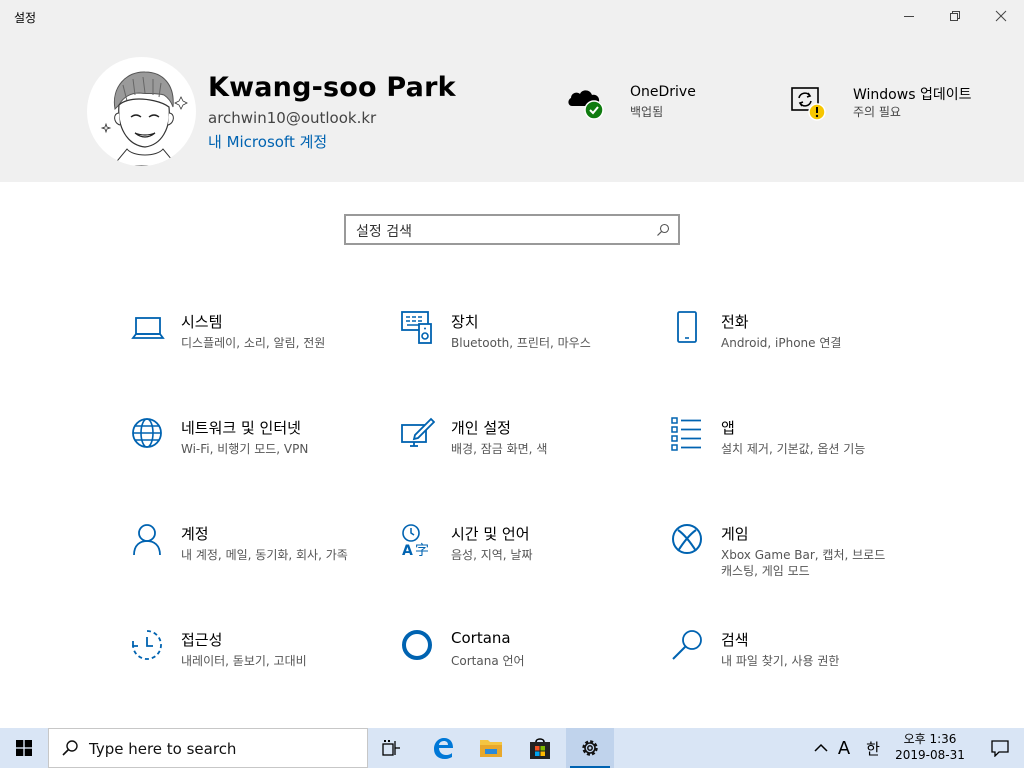 The image size is (1024, 768). I want to click on language-indicator: 한, so click(873, 748).